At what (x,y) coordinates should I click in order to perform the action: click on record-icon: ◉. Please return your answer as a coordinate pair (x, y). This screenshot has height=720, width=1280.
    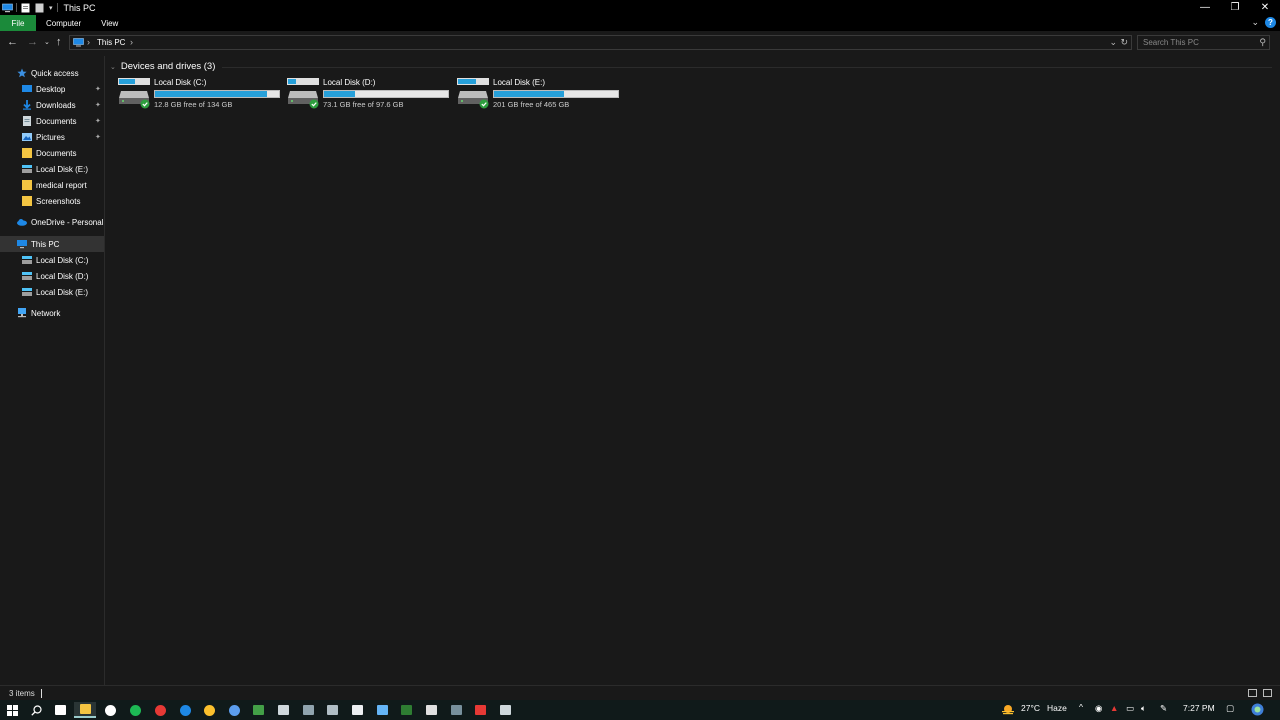
    Looking at the image, I should click on (1098, 708).